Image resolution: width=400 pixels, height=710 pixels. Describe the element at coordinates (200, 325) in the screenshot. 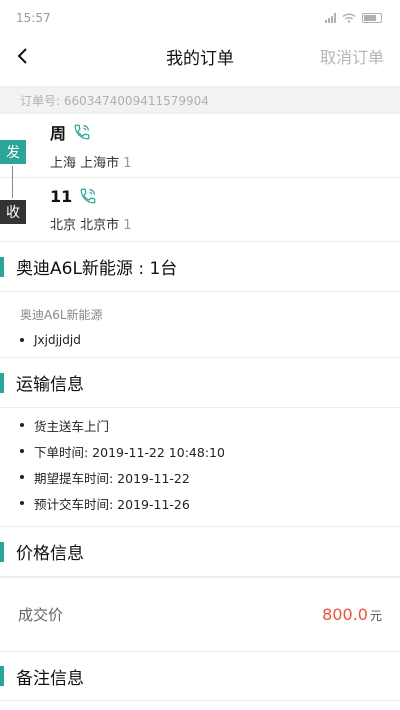

I see `vehicle-details: 奥迪A6L新能源 Jxjdjjdjd` at that location.